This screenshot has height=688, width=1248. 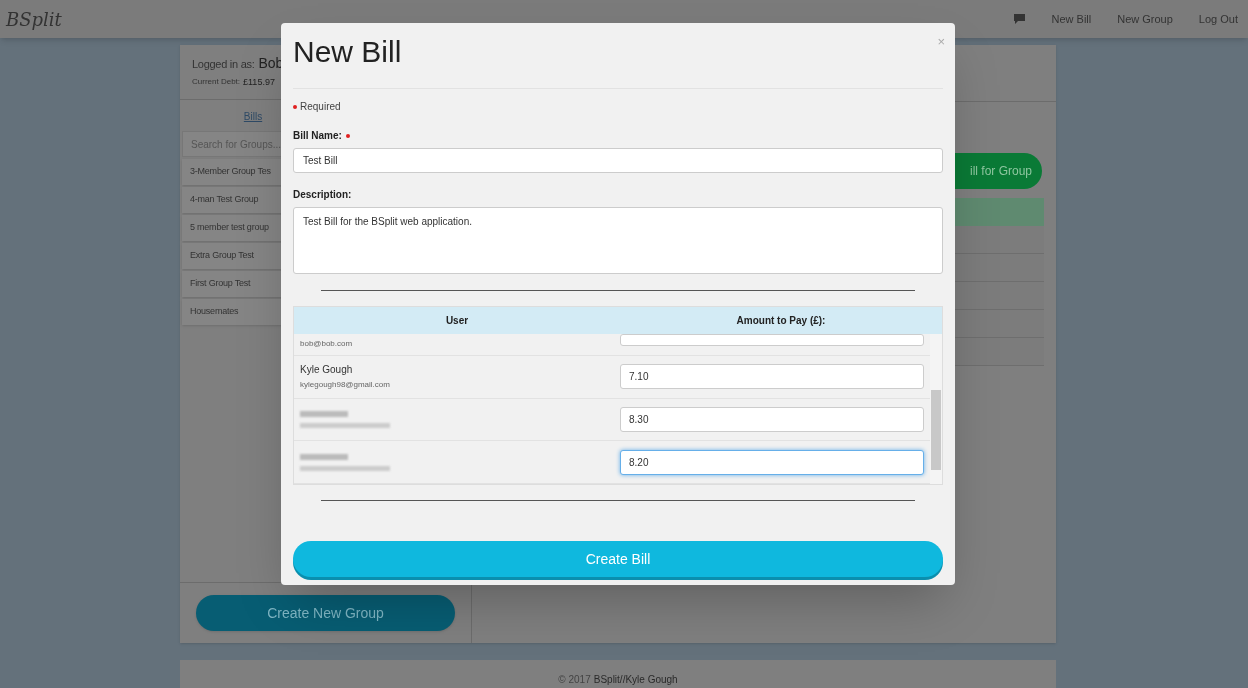 I want to click on user-email: bob@bob.com, so click(x=327, y=344).